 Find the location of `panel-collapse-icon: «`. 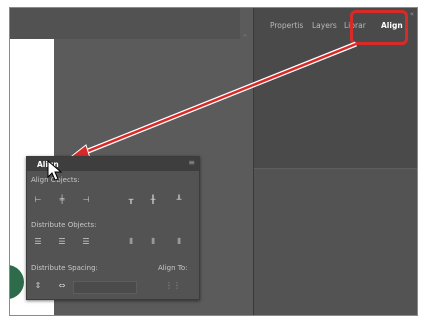

panel-collapse-icon: « is located at coordinates (412, 14).